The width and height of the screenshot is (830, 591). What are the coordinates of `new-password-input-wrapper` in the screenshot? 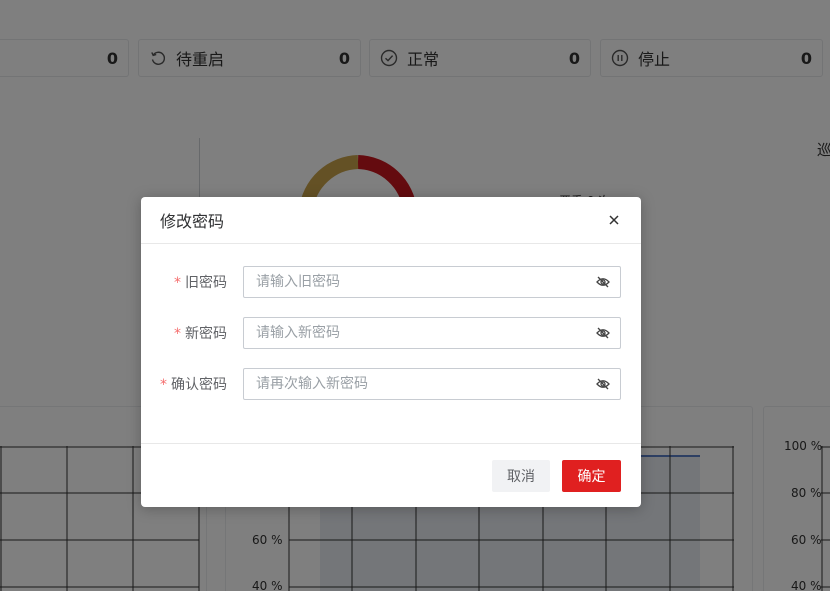 It's located at (432, 333).